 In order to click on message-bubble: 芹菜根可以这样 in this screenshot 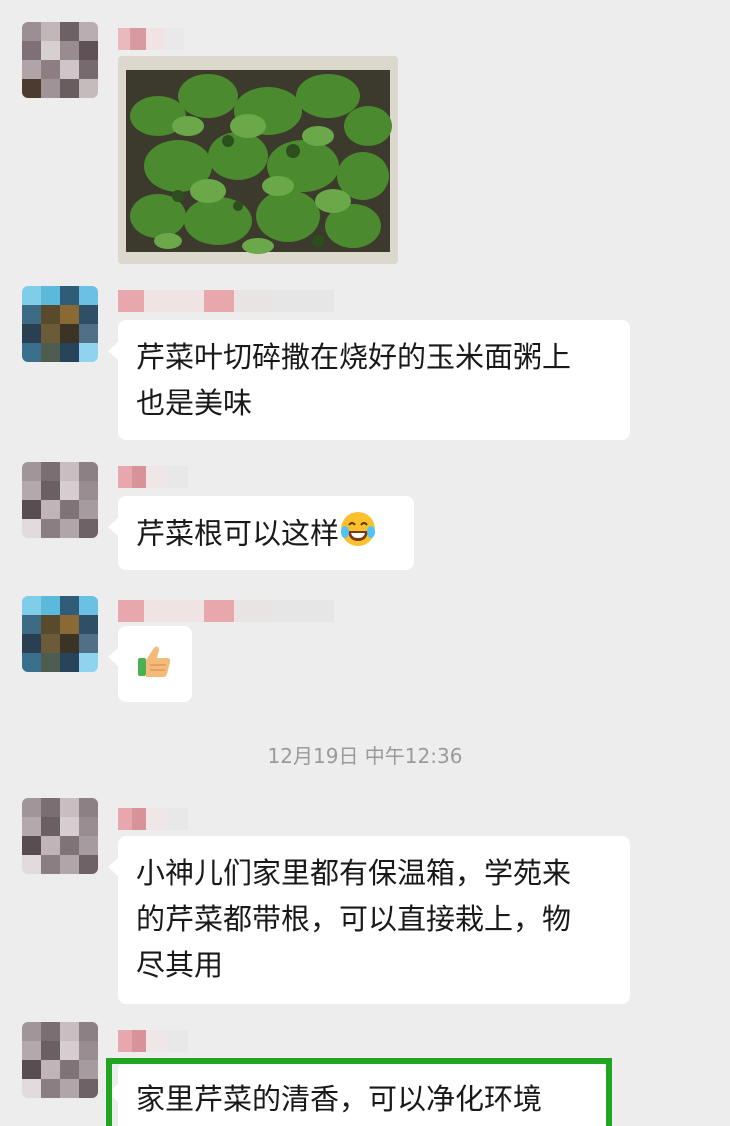, I will do `click(261, 533)`.